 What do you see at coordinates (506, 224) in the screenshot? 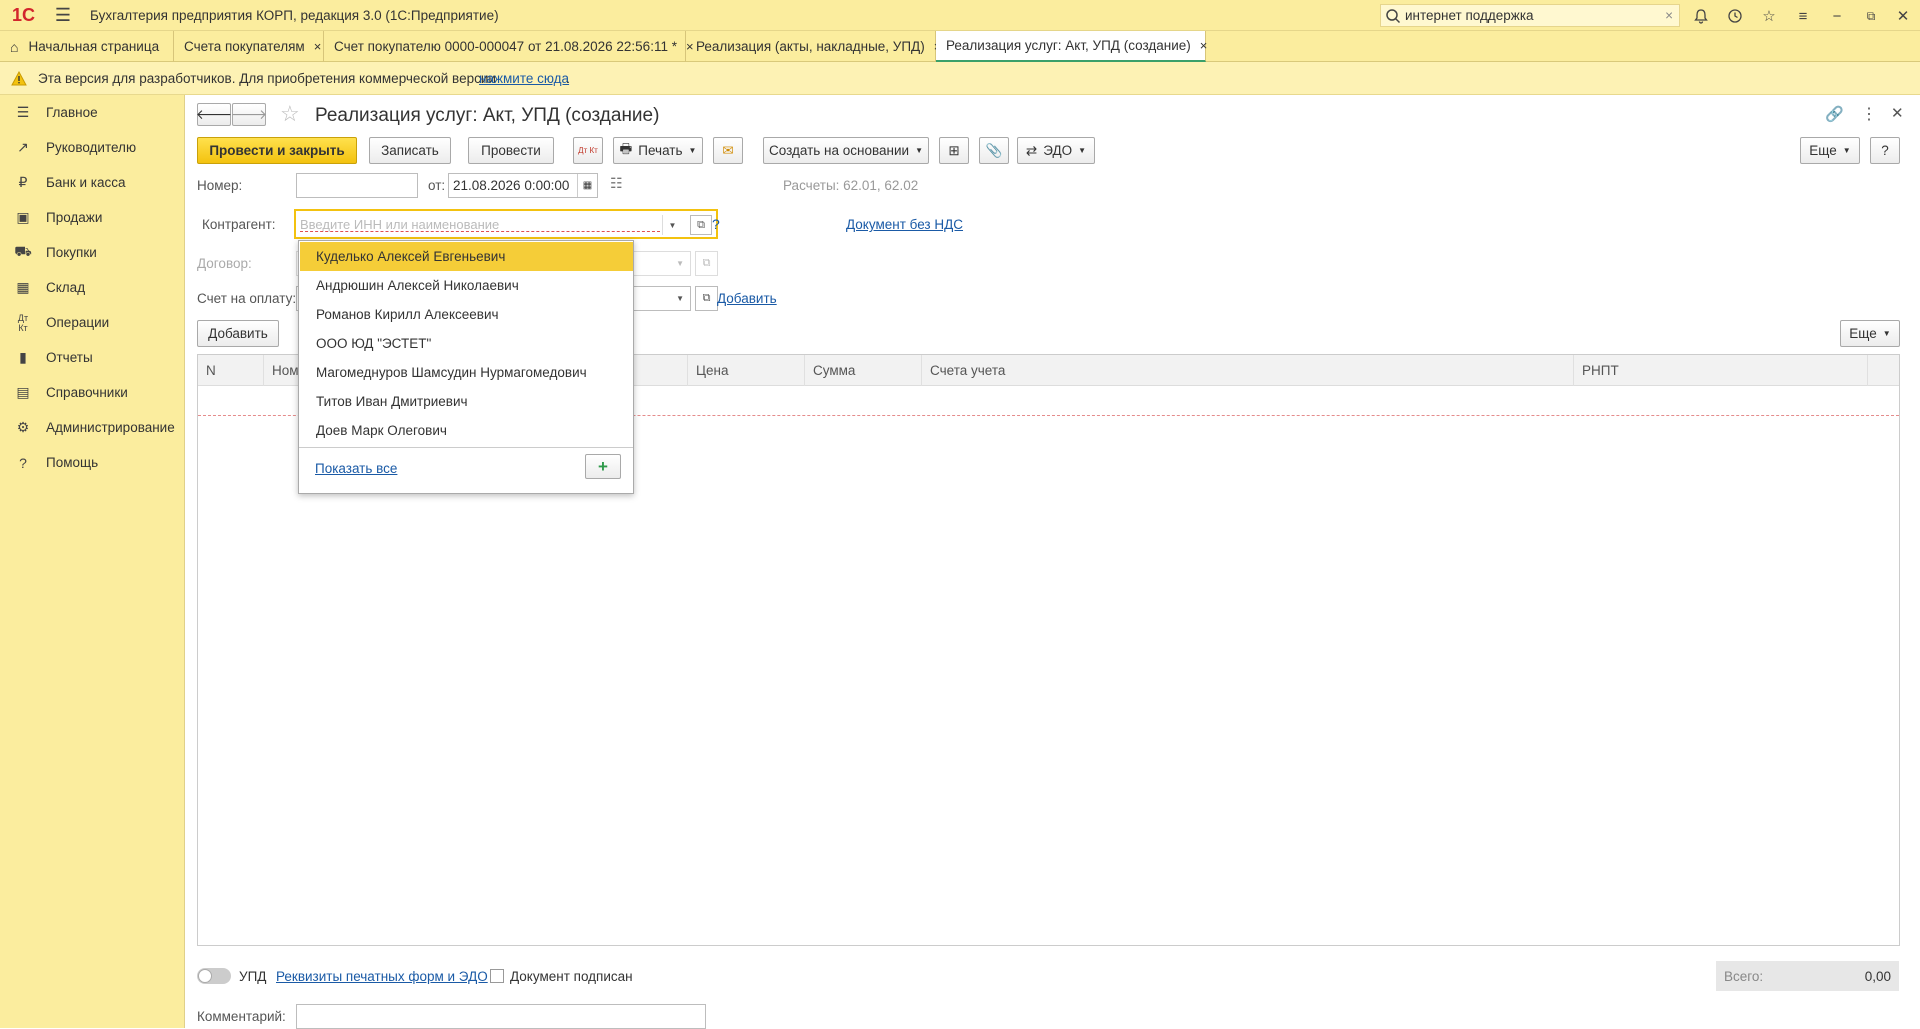
I see `counterparty-field: Введите ИНН или наименование ▼ ⧉` at bounding box center [506, 224].